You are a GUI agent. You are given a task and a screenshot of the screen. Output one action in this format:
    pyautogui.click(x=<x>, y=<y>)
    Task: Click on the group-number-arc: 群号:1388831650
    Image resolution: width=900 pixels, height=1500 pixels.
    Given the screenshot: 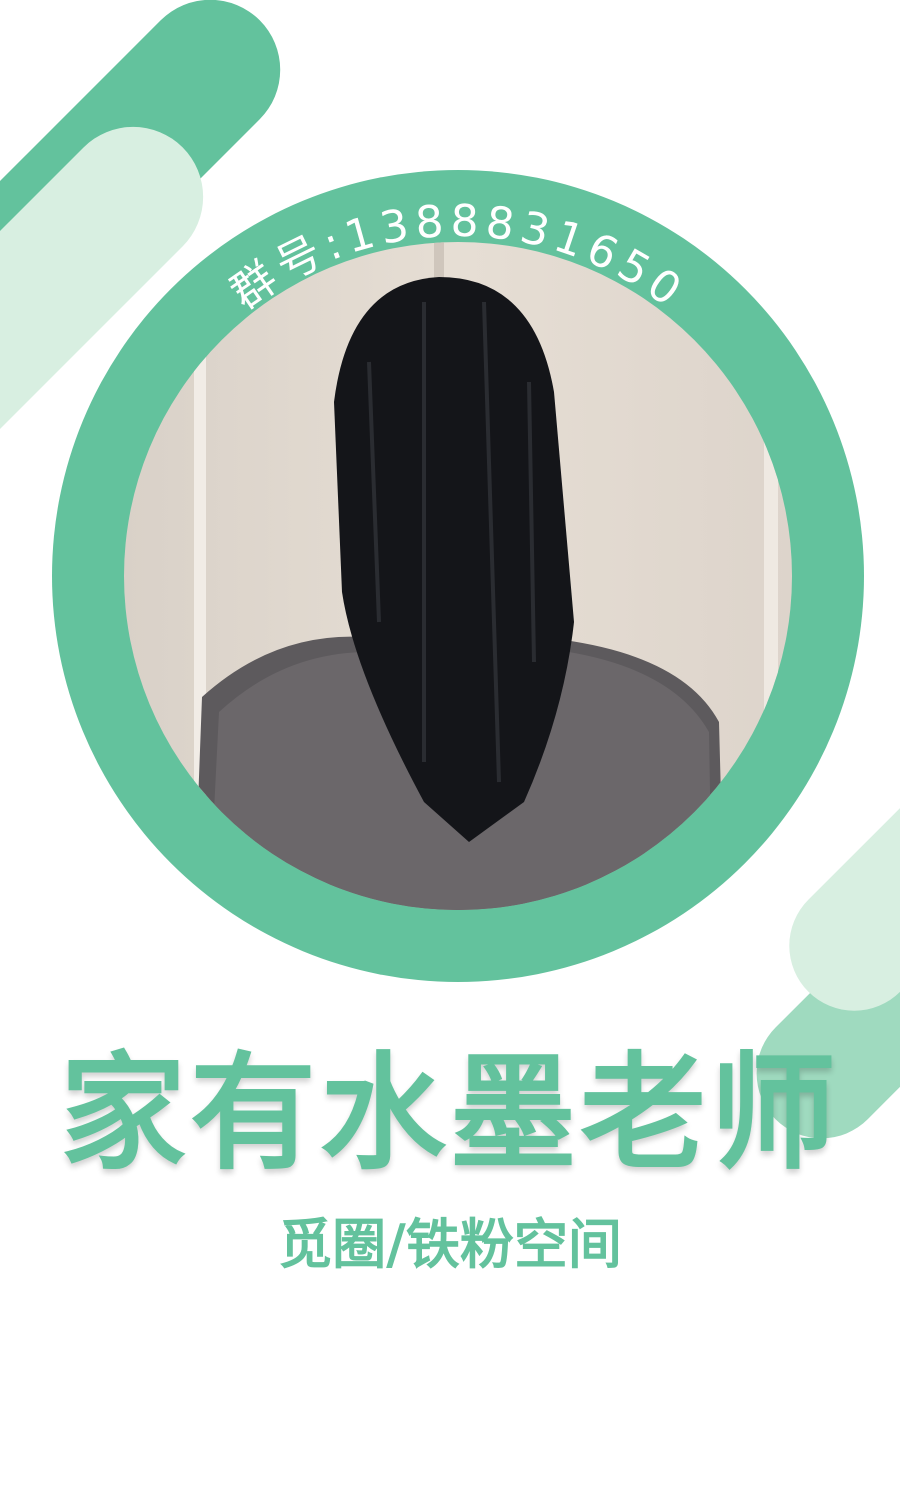 What is the action you would take?
    pyautogui.click(x=458, y=258)
    